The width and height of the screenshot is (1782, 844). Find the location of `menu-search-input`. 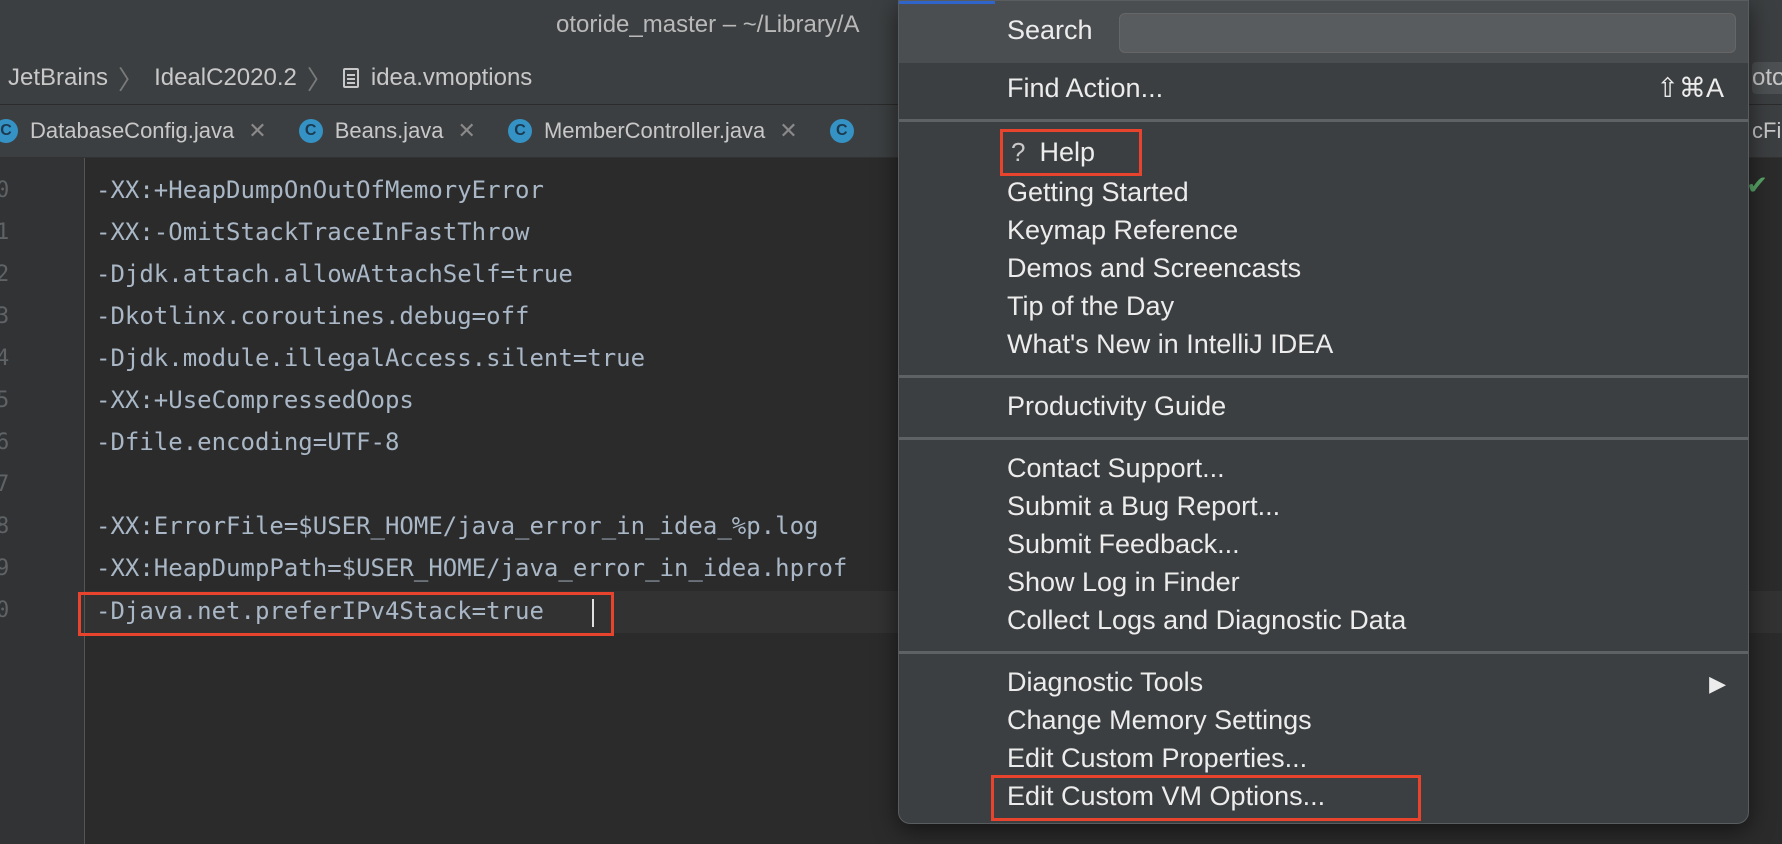

menu-search-input is located at coordinates (1427, 33).